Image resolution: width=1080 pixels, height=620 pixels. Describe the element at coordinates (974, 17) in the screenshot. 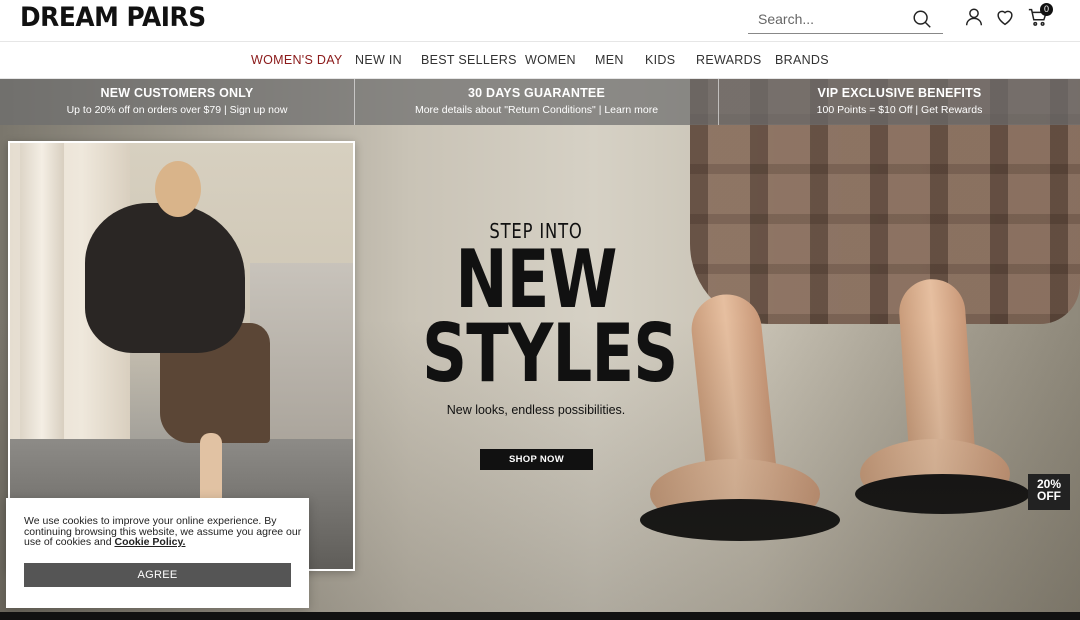

I see `user-icon` at that location.